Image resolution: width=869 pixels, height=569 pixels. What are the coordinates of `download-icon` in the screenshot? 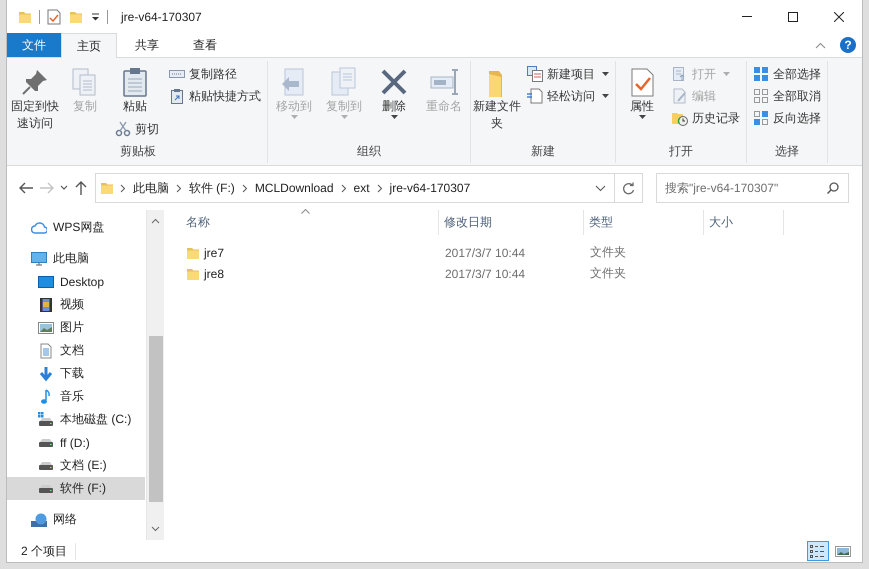 It's located at (46, 374).